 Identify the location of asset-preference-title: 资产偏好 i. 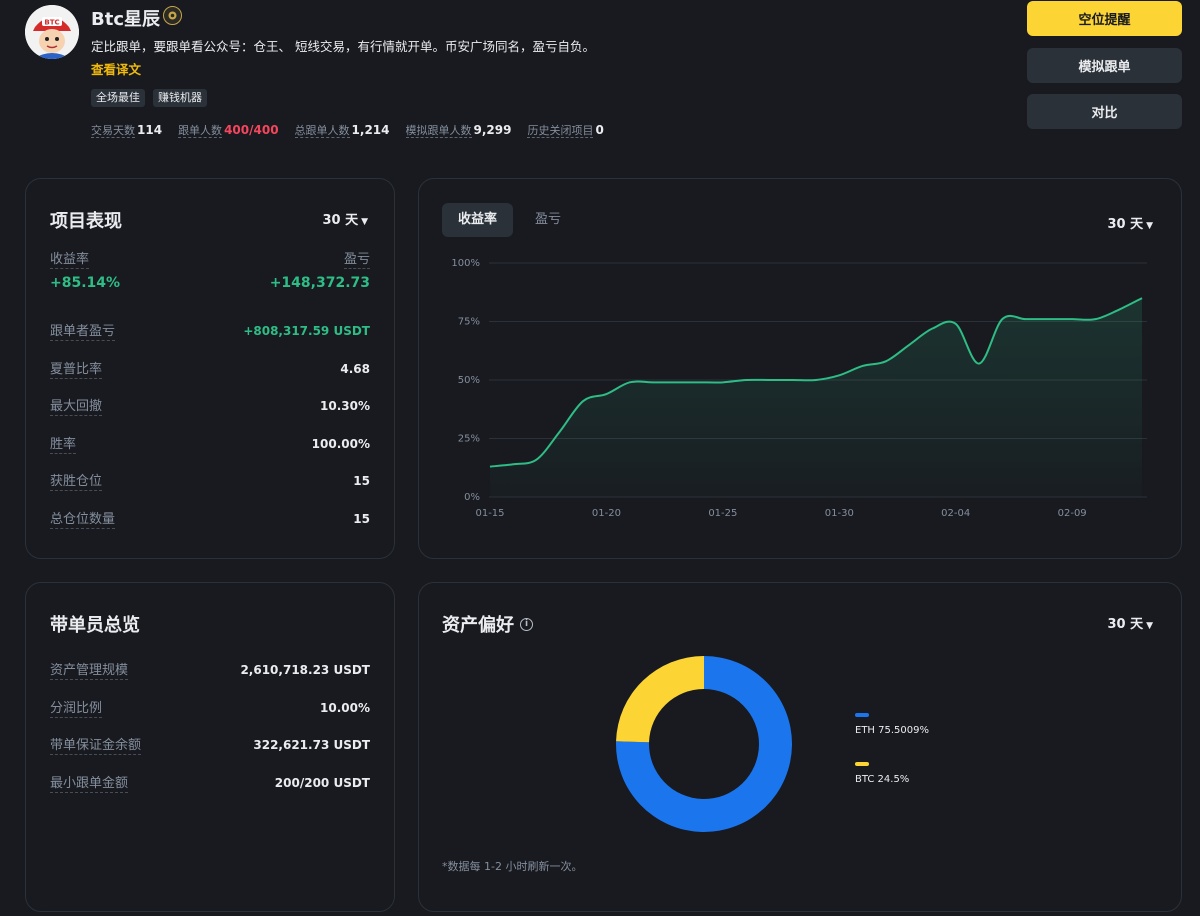
(487, 624).